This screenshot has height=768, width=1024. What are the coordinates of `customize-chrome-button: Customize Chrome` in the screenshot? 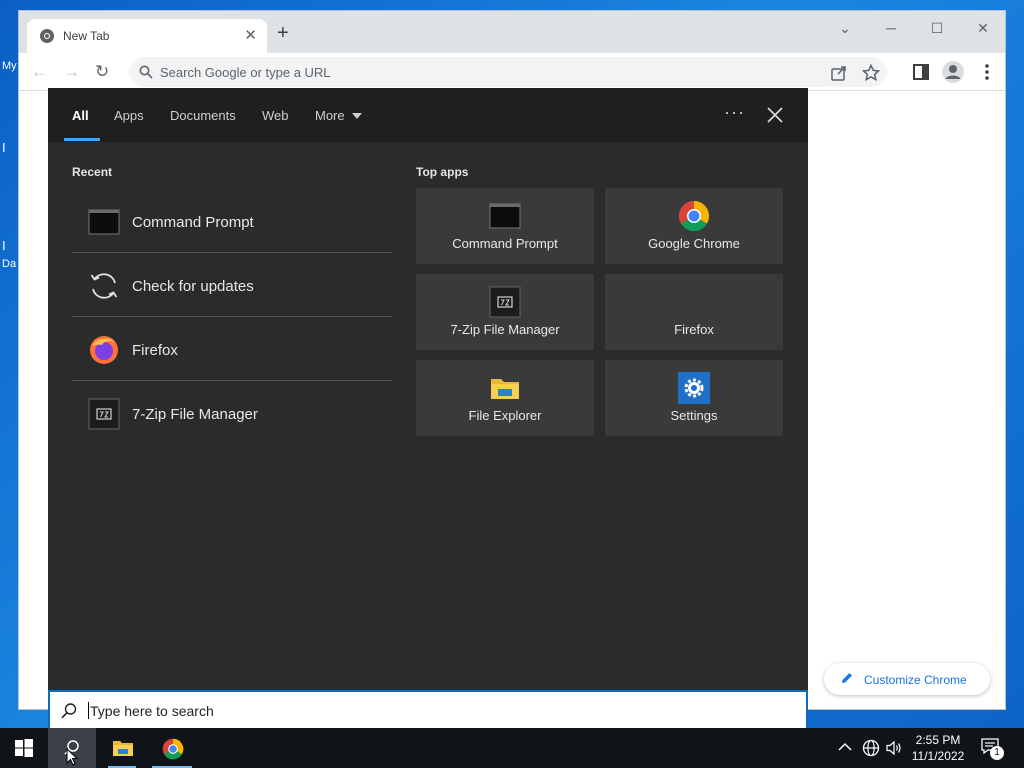 It's located at (907, 679).